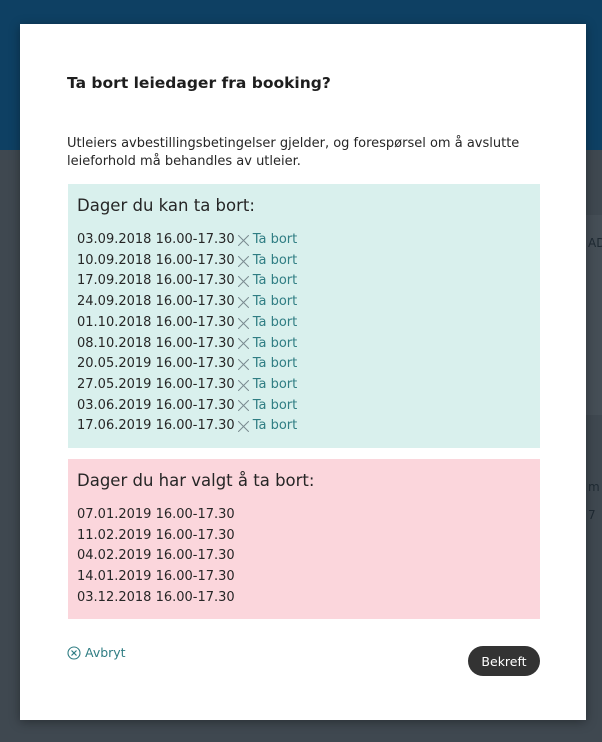 Image resolution: width=602 pixels, height=742 pixels. What do you see at coordinates (74, 652) in the screenshot?
I see `circle-x-icon` at bounding box center [74, 652].